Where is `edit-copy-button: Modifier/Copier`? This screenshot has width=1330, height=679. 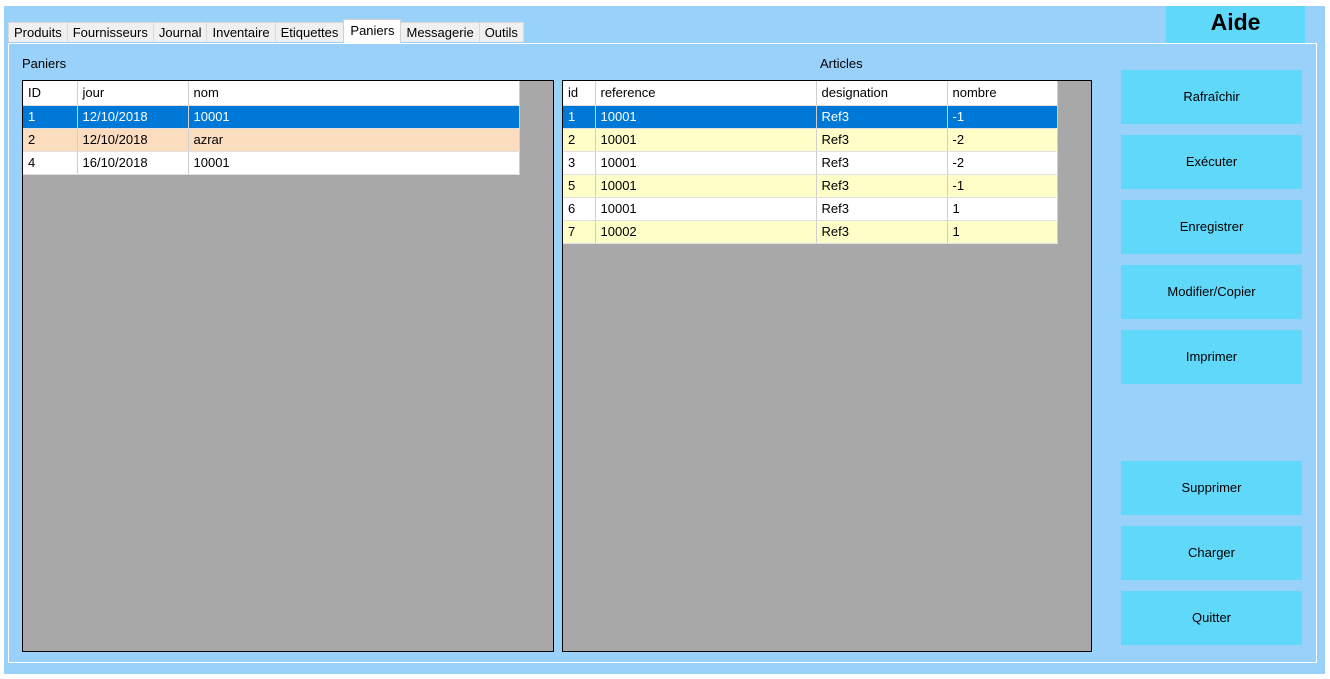 edit-copy-button: Modifier/Copier is located at coordinates (1211, 292).